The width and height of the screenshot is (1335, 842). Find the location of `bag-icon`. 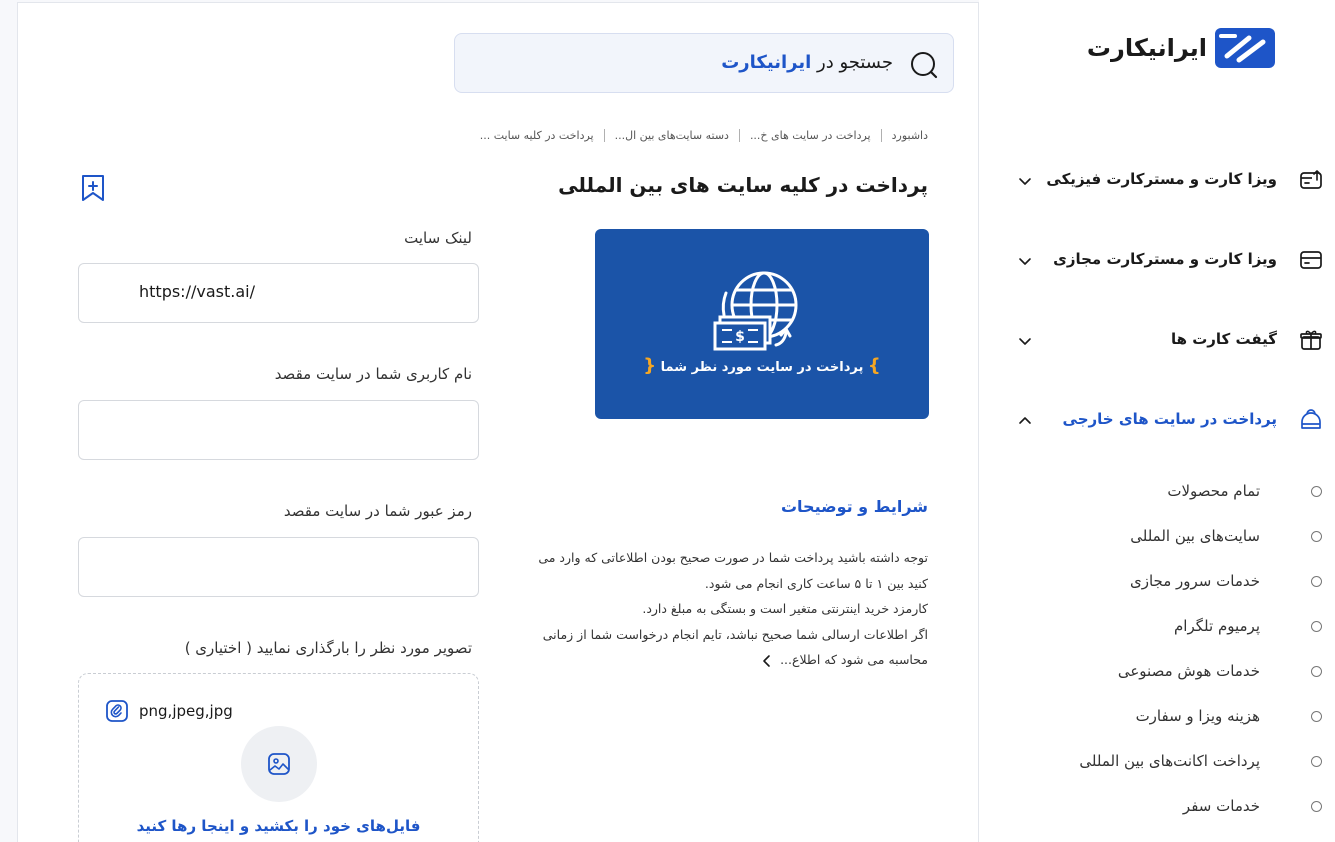

bag-icon is located at coordinates (1311, 419).